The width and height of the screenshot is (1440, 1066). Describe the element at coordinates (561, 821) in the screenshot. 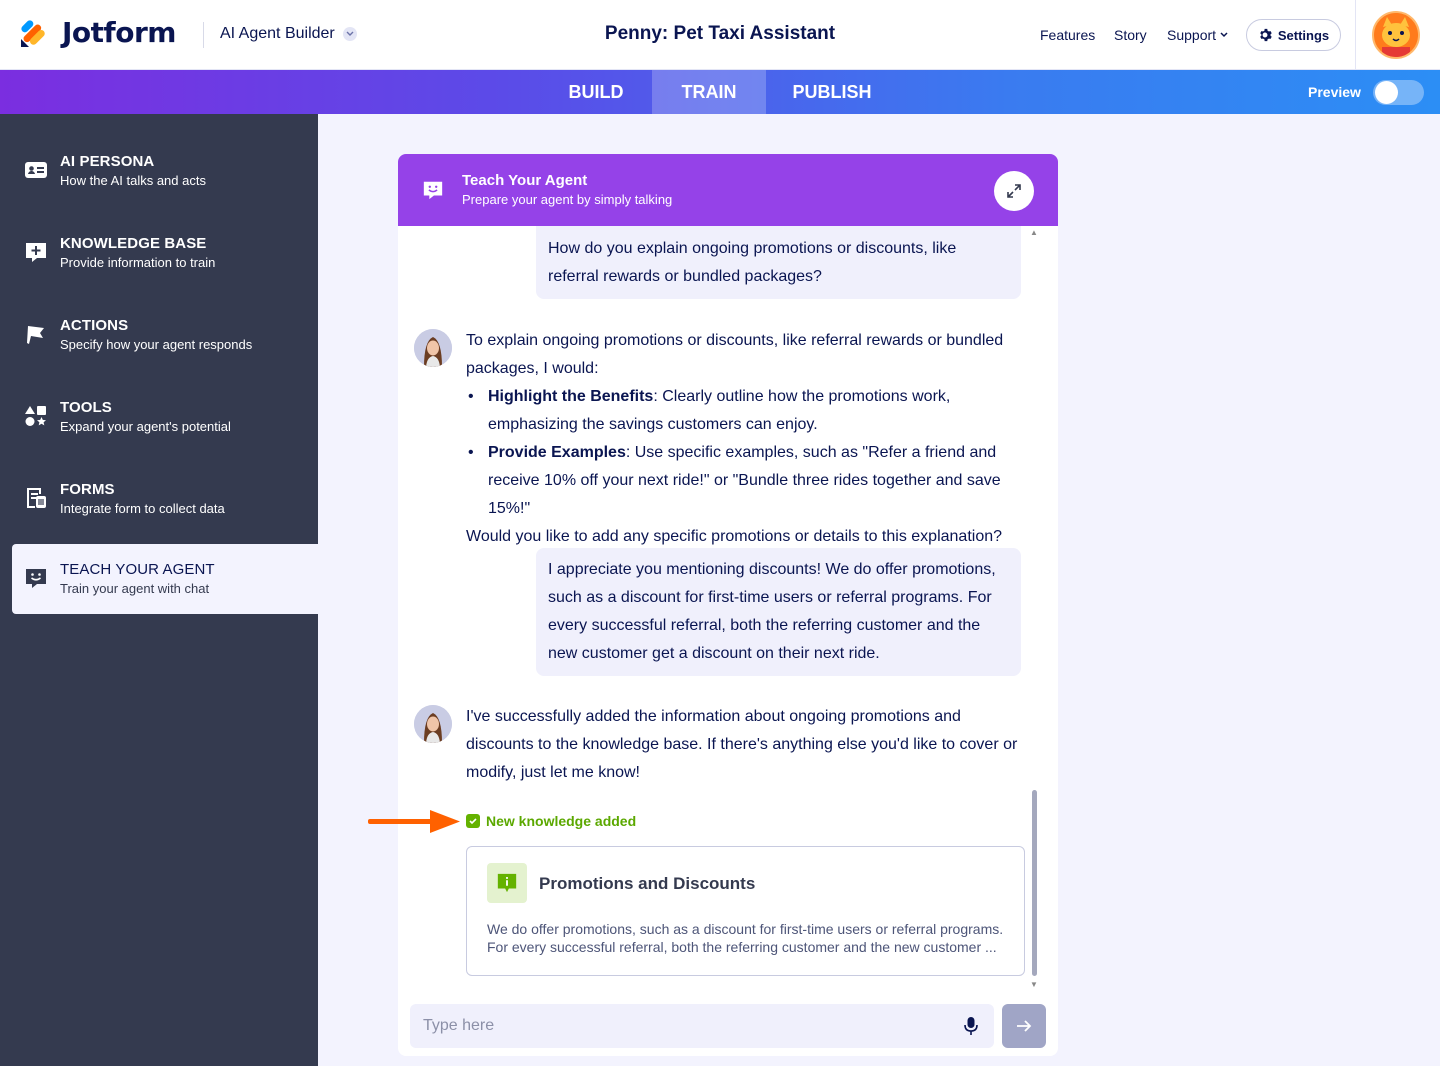

I see `new-knowledge-label: New knowledge added` at that location.